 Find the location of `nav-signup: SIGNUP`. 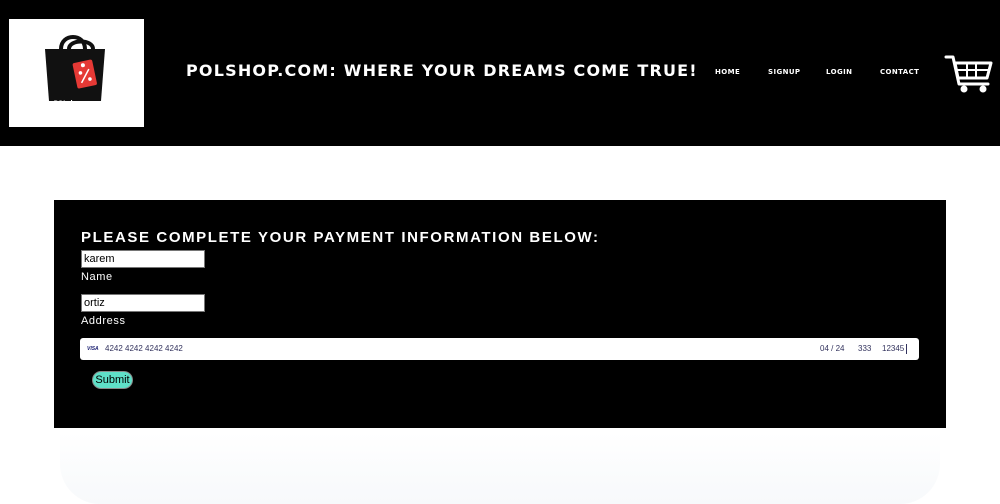

nav-signup: SIGNUP is located at coordinates (784, 72).